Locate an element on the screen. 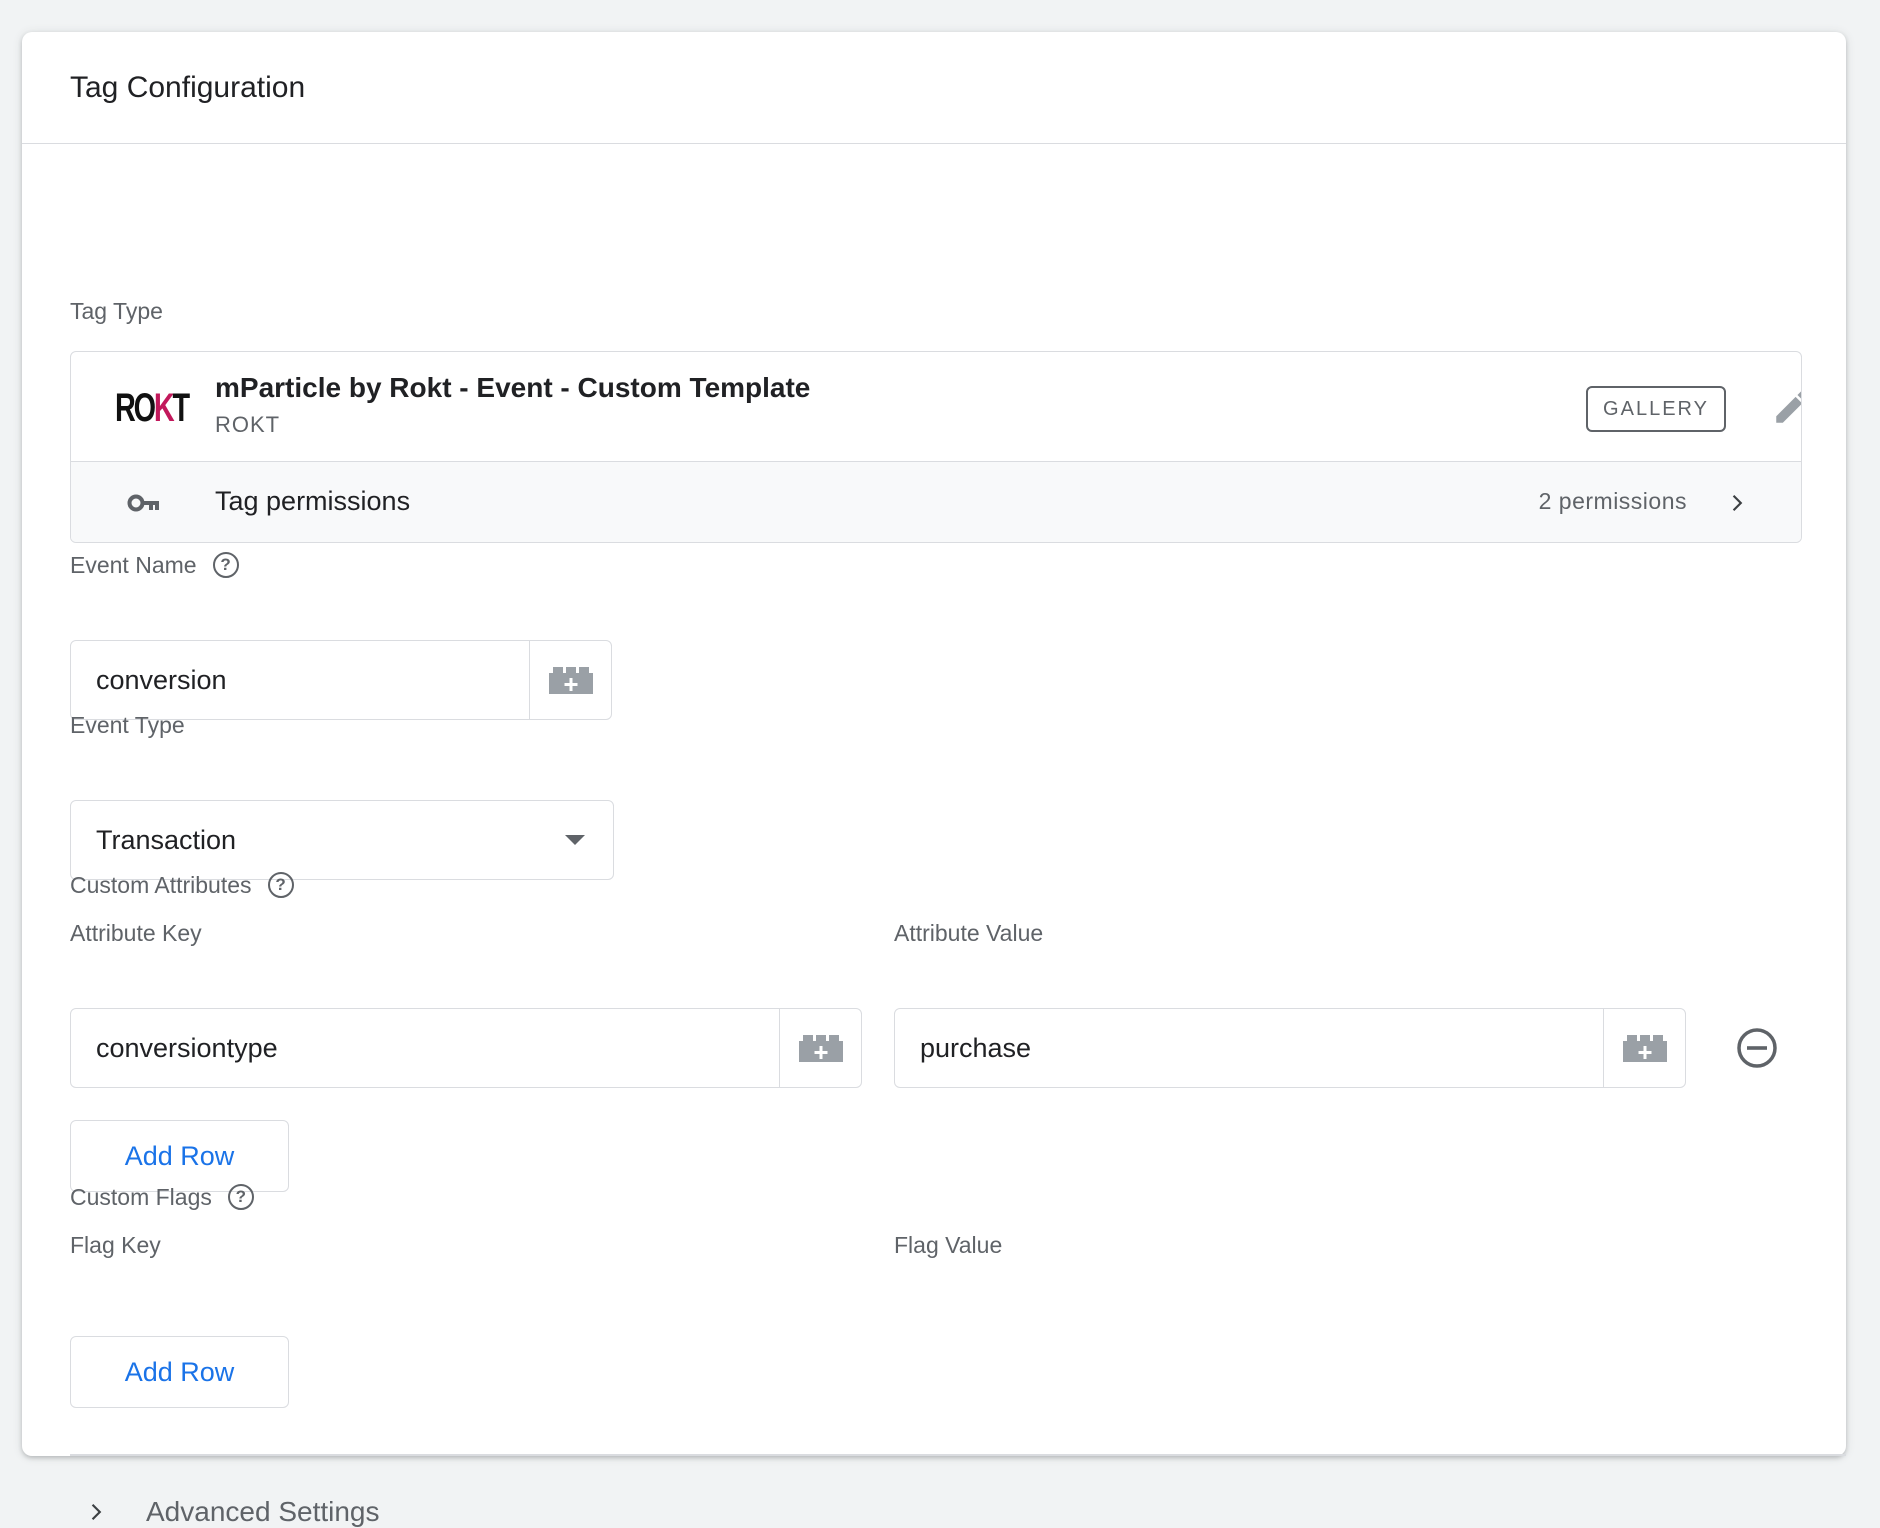 The image size is (1880, 1528). advanced-settings-toggle: Advanced Settings is located at coordinates (232, 1512).